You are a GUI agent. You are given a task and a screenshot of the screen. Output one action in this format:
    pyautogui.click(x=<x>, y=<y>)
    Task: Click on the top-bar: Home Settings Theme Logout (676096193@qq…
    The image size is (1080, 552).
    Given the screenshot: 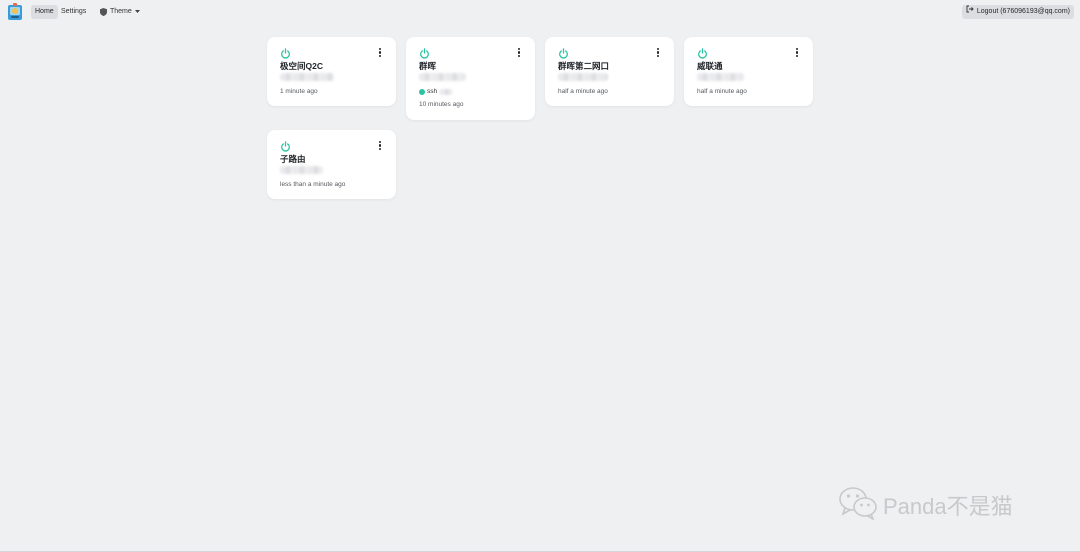 What is the action you would take?
    pyautogui.click(x=540, y=12)
    